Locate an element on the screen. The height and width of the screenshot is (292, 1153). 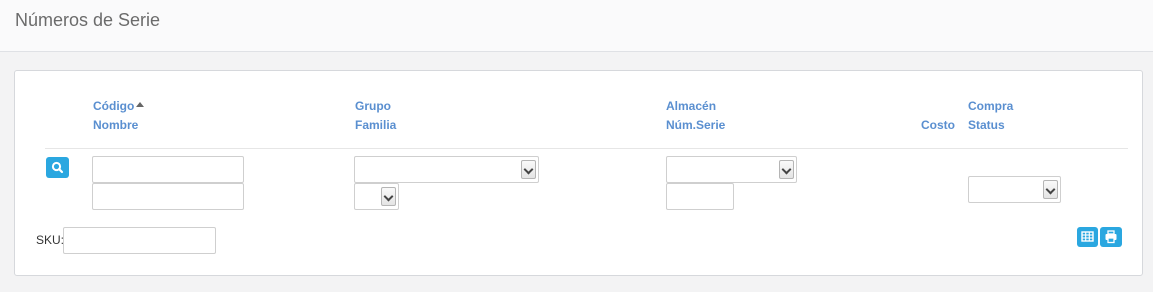
num-serie-filter-input is located at coordinates (700, 196).